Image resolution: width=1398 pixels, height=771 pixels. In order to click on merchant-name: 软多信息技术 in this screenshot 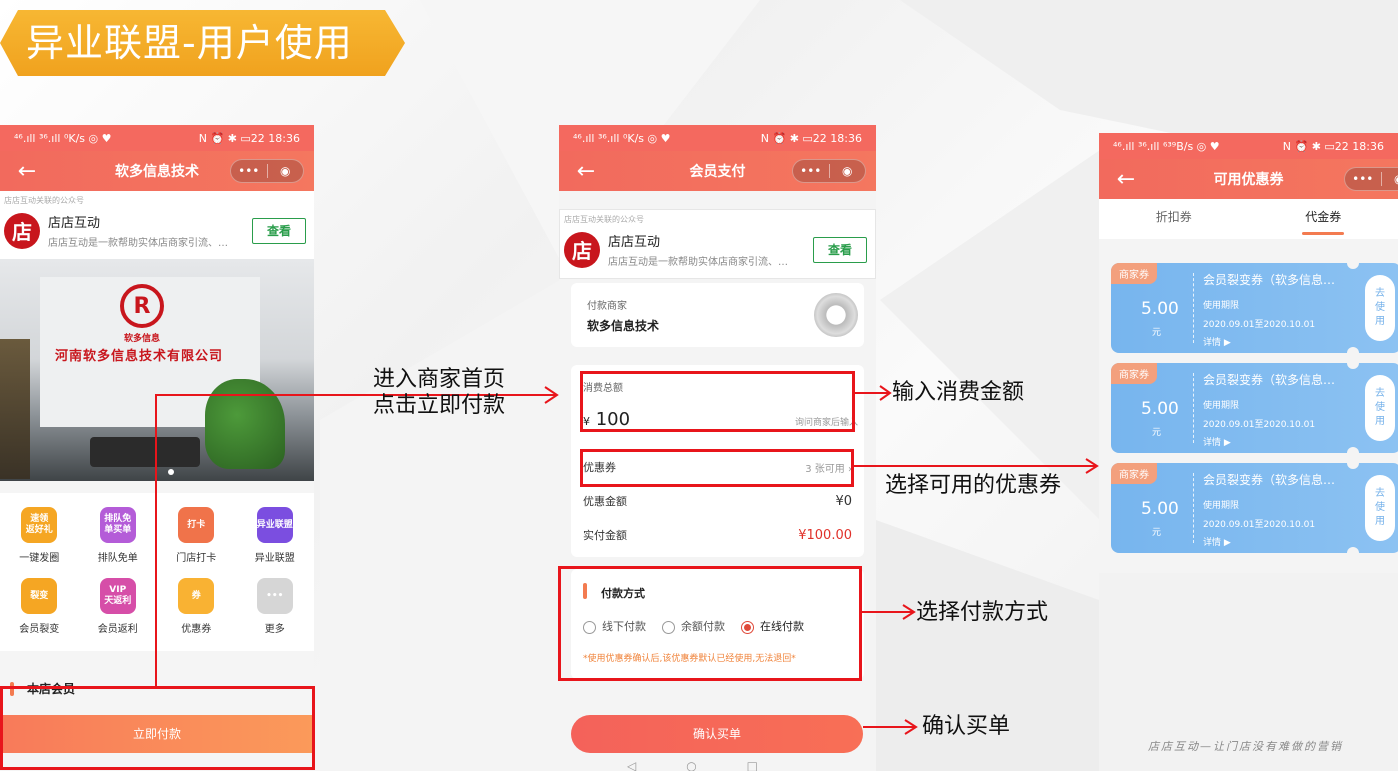, I will do `click(623, 326)`.